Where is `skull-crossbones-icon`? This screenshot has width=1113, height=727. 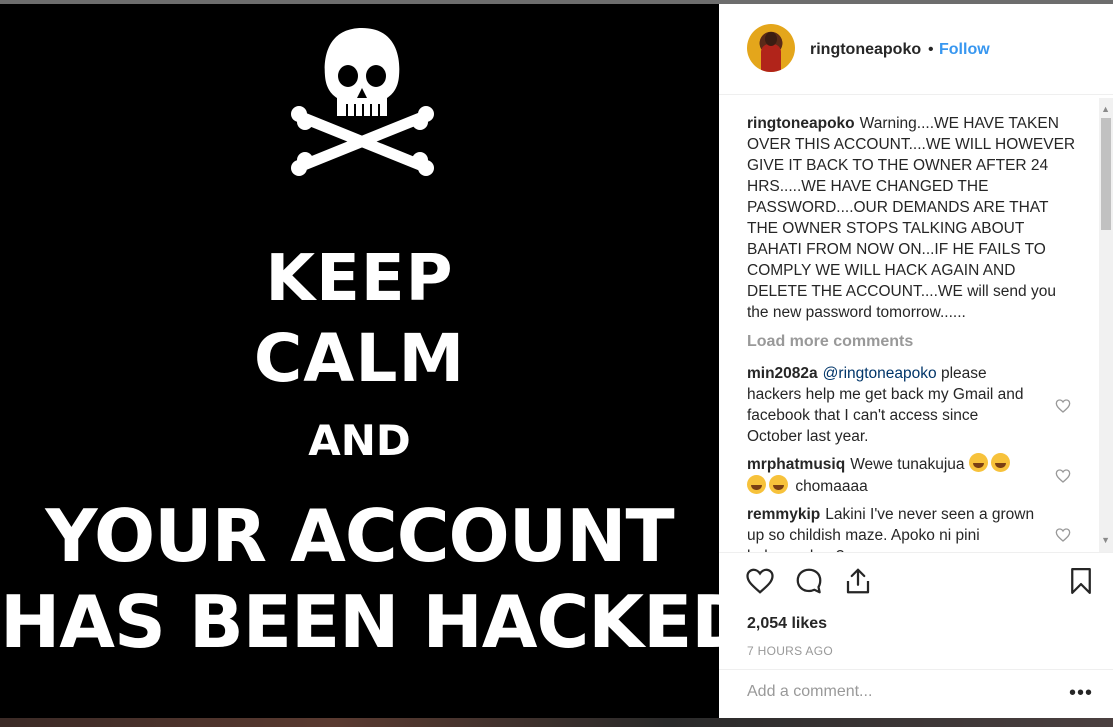 skull-crossbones-icon is located at coordinates (362, 102).